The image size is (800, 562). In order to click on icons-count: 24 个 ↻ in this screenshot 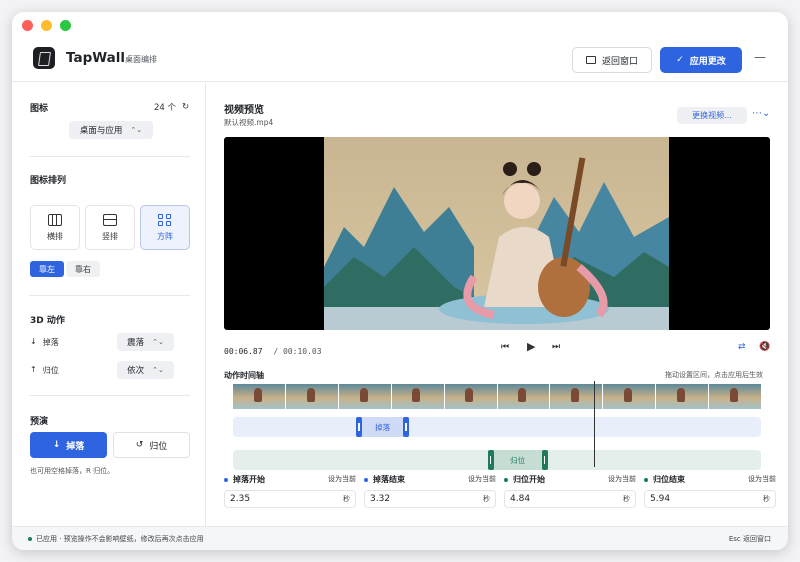, I will do `click(171, 107)`.